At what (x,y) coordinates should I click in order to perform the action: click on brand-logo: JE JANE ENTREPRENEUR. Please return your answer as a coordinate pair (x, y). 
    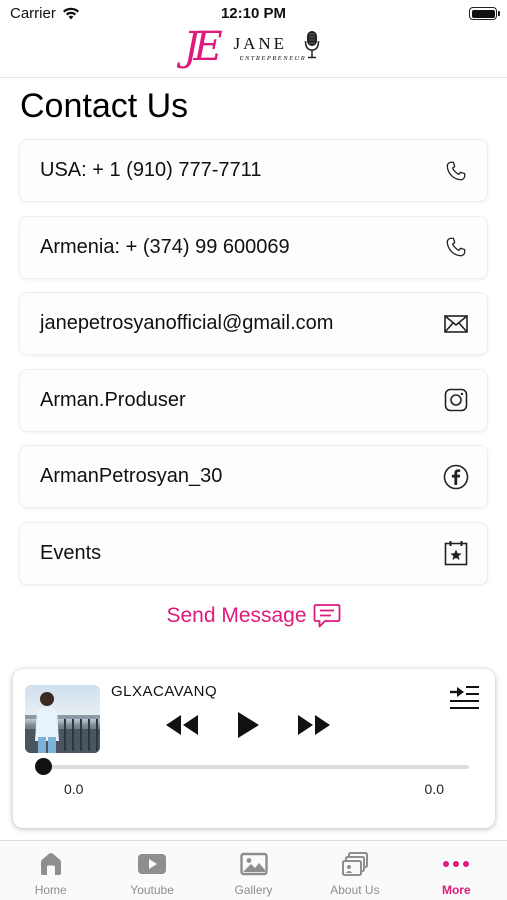
    Looking at the image, I should click on (253, 51).